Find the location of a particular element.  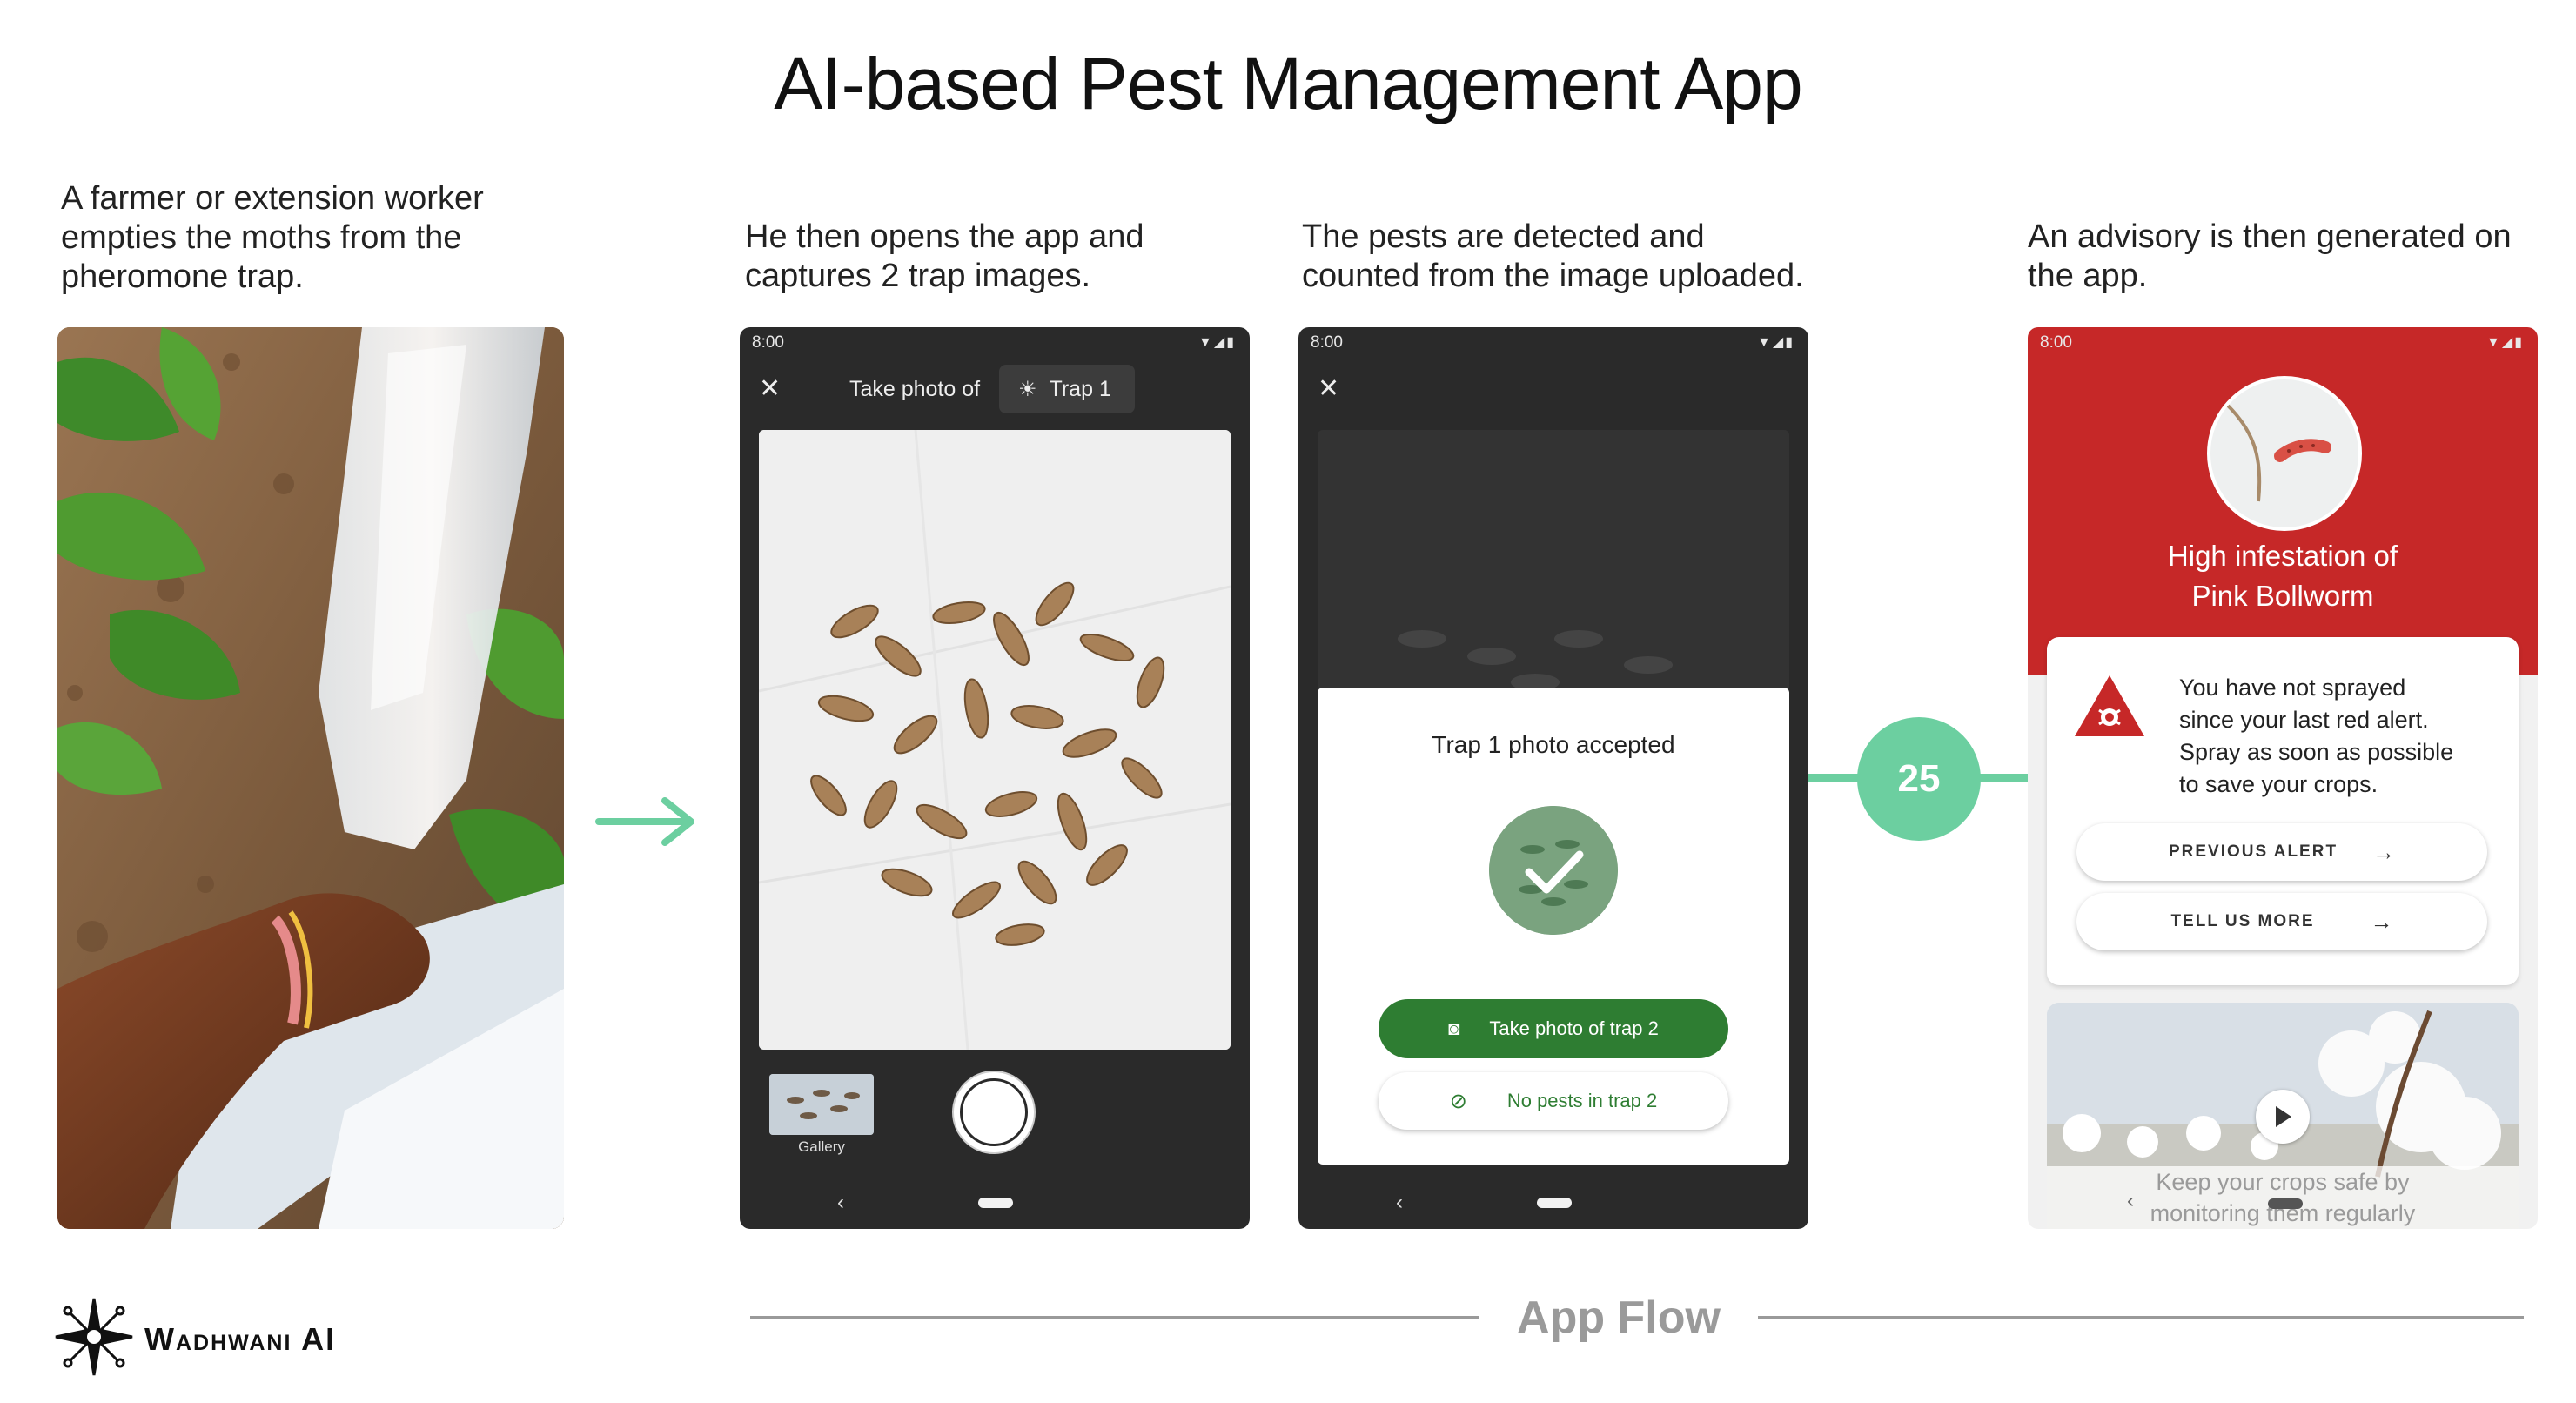

no-bug-icon: ⊘ is located at coordinates (1458, 1101).